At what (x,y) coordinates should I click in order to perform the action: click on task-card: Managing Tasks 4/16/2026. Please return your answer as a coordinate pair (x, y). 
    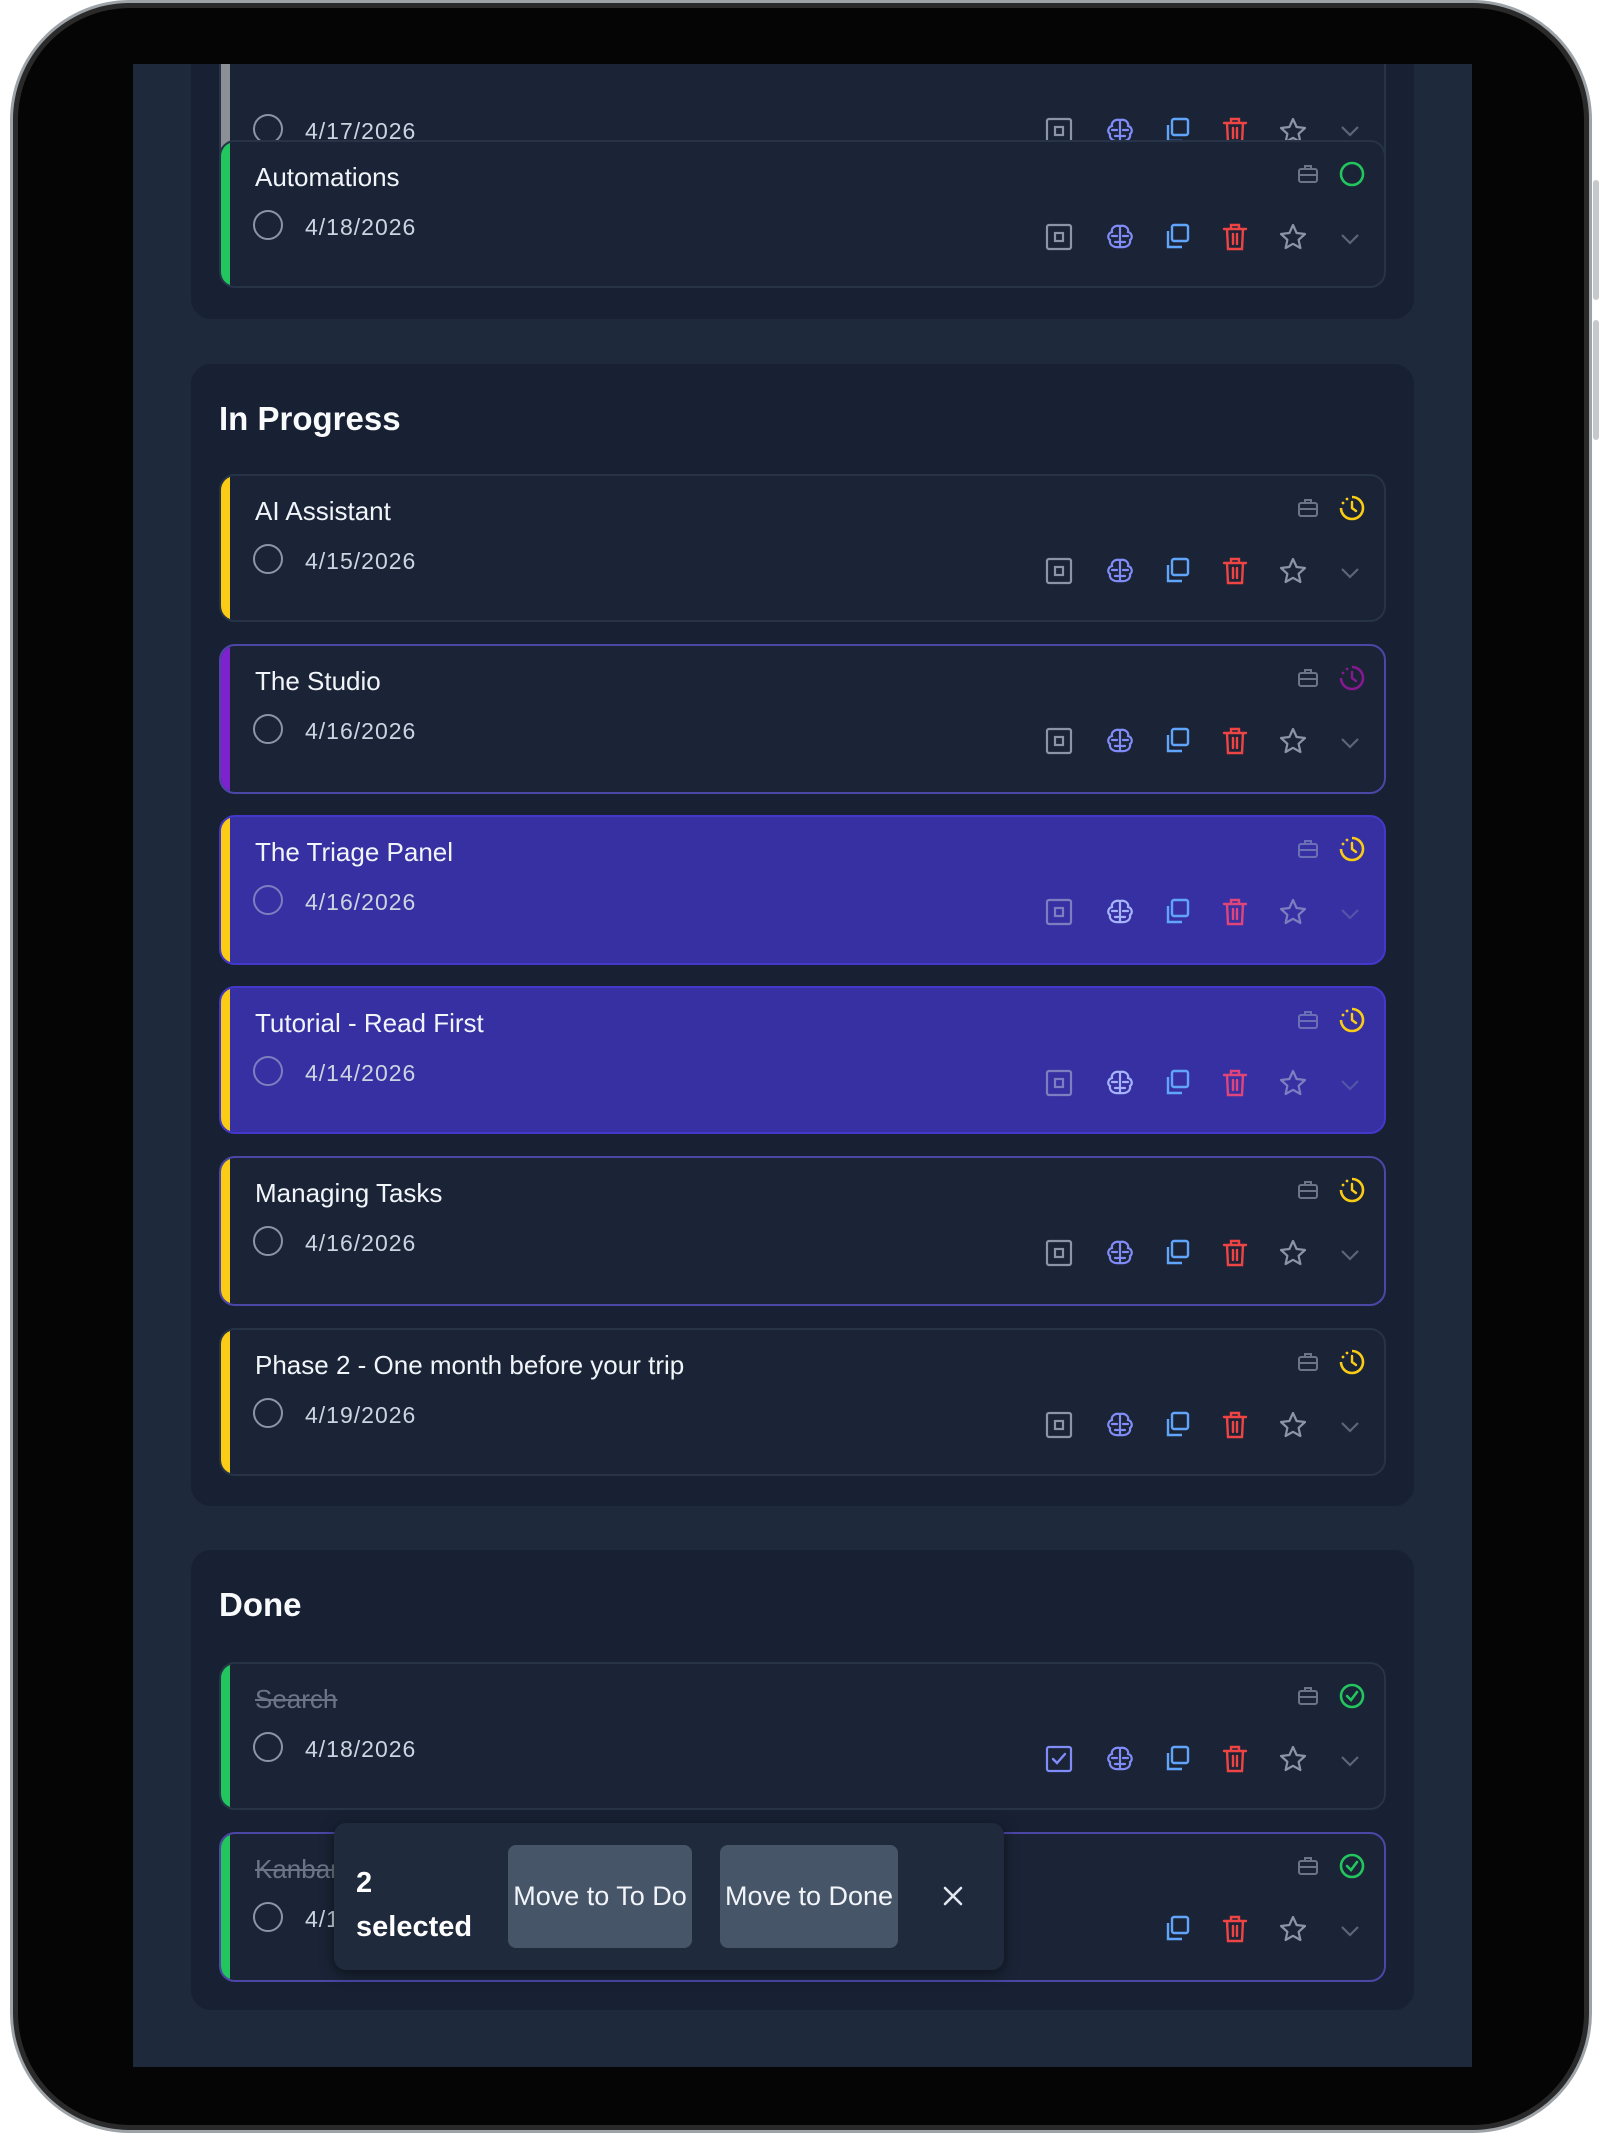
    Looking at the image, I should click on (802, 1231).